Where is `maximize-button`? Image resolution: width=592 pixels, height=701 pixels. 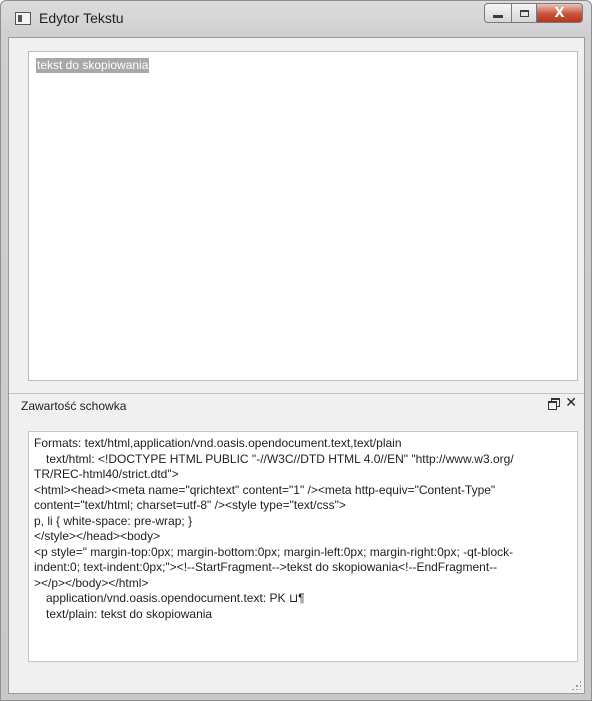 maximize-button is located at coordinates (524, 13).